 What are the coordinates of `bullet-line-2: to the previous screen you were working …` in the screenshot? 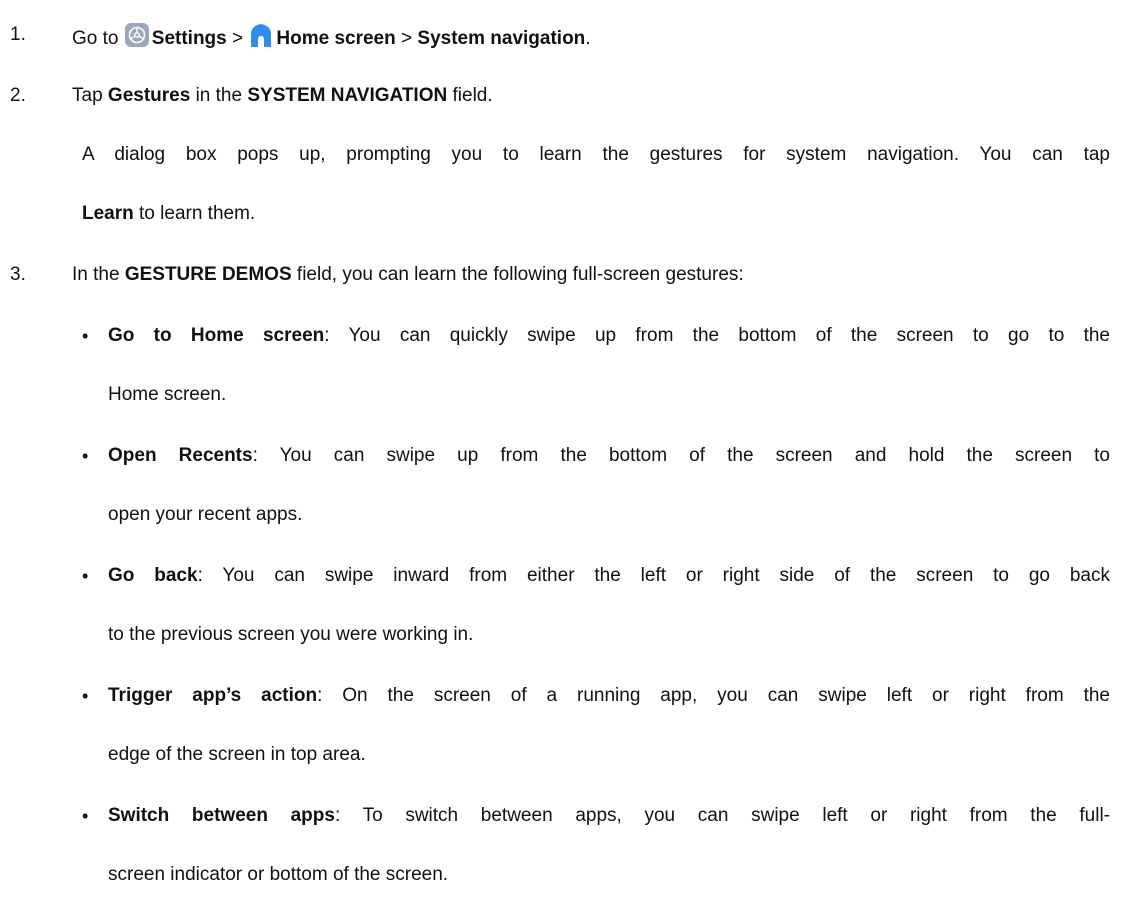 It's located at (291, 634).